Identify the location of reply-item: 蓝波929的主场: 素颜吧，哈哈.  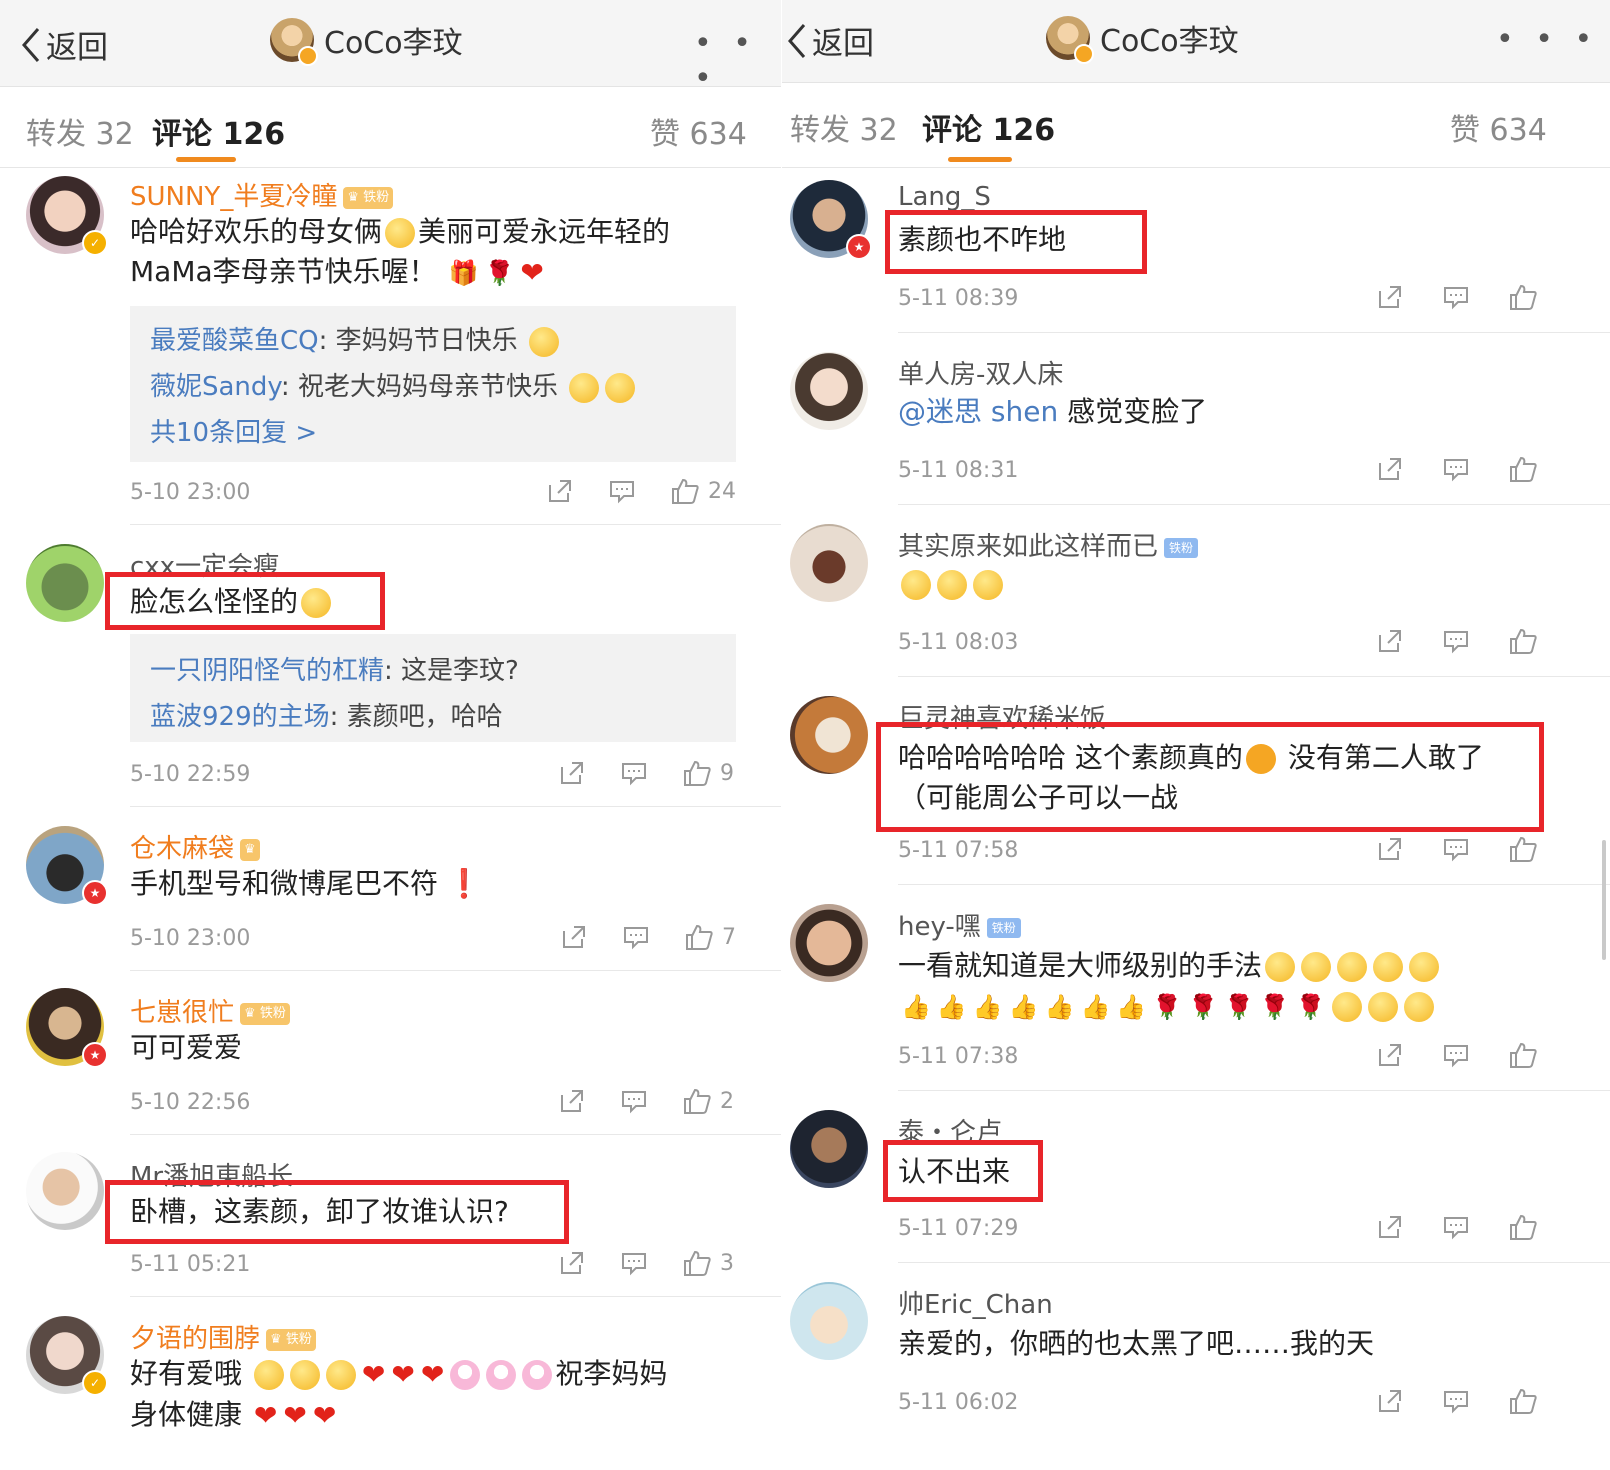
(326, 714).